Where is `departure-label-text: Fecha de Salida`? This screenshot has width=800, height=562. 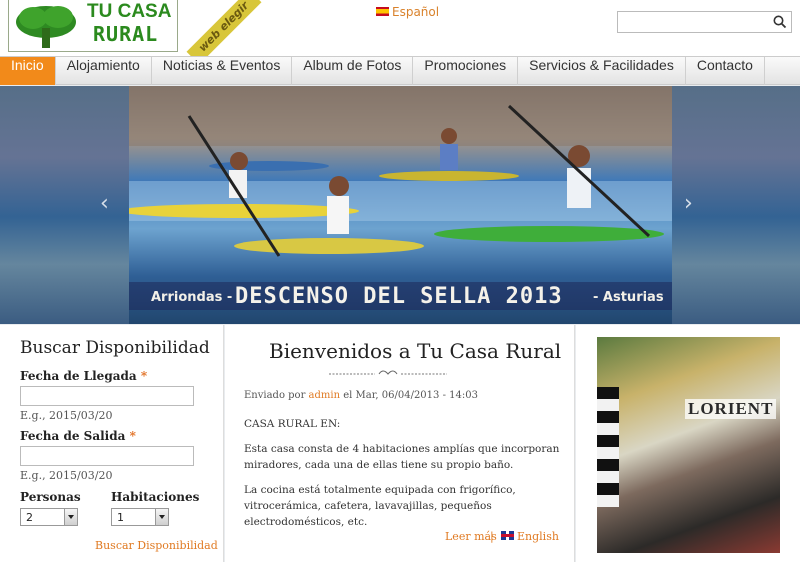 departure-label-text: Fecha de Salida is located at coordinates (73, 436).